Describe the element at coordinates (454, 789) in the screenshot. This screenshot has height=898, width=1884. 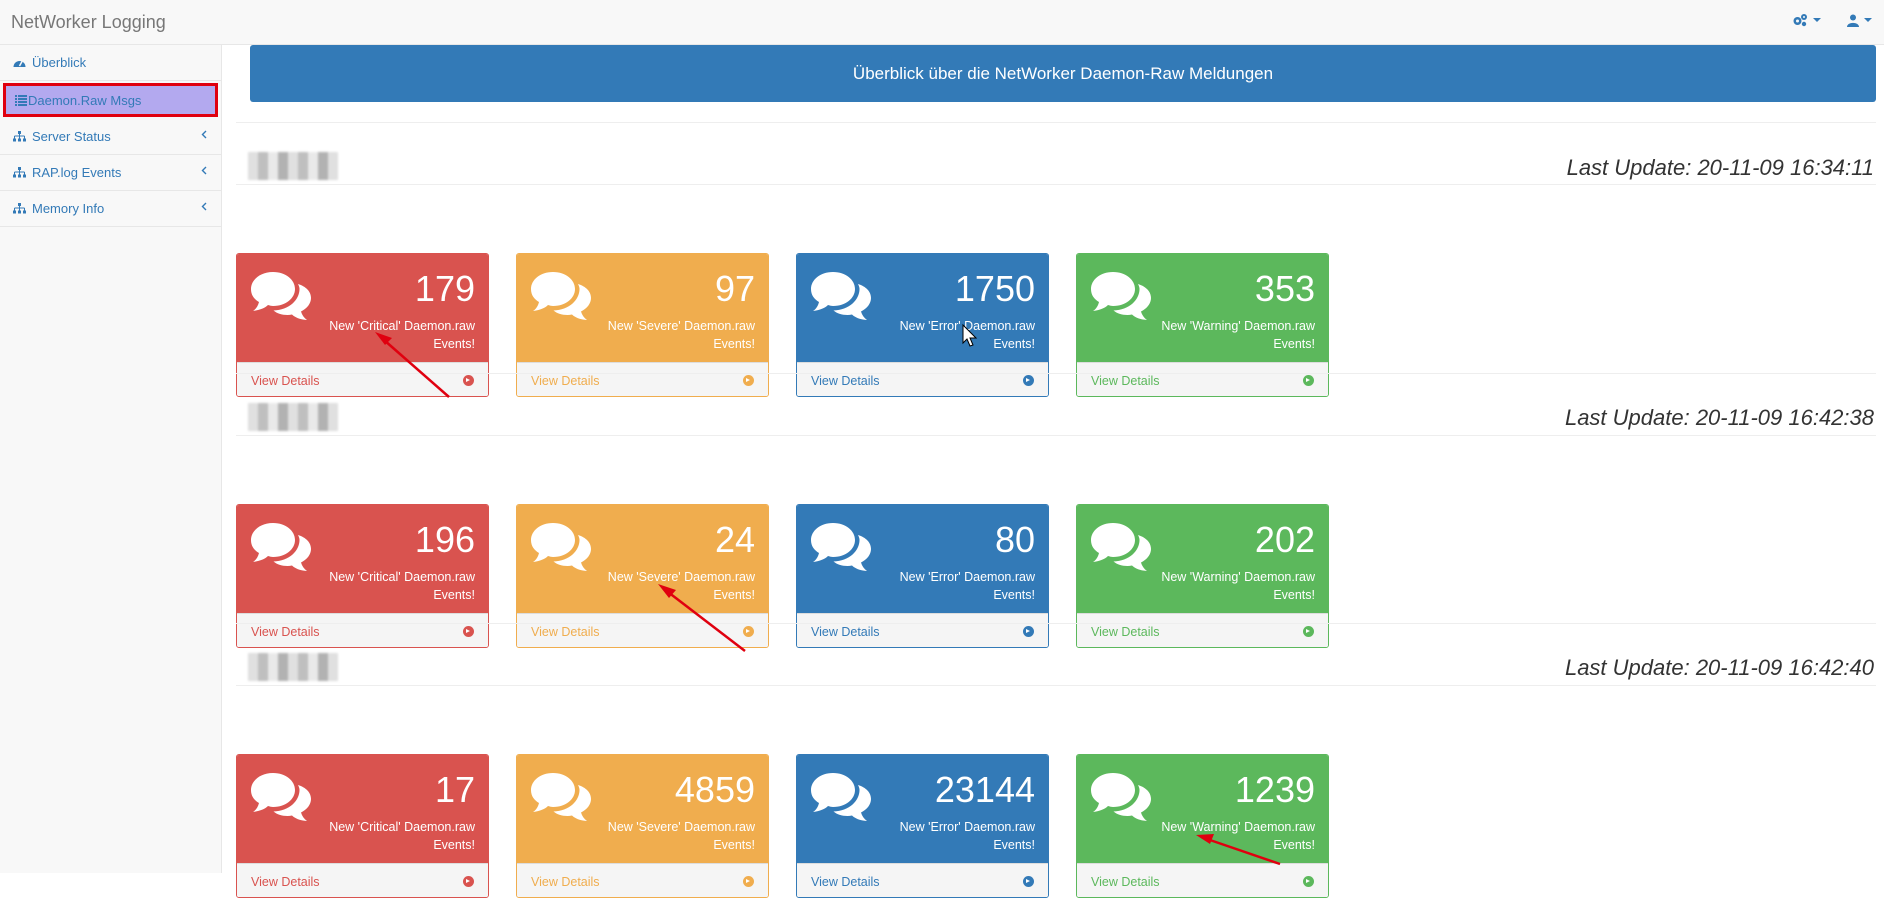
I see `event-count: 17` at that location.